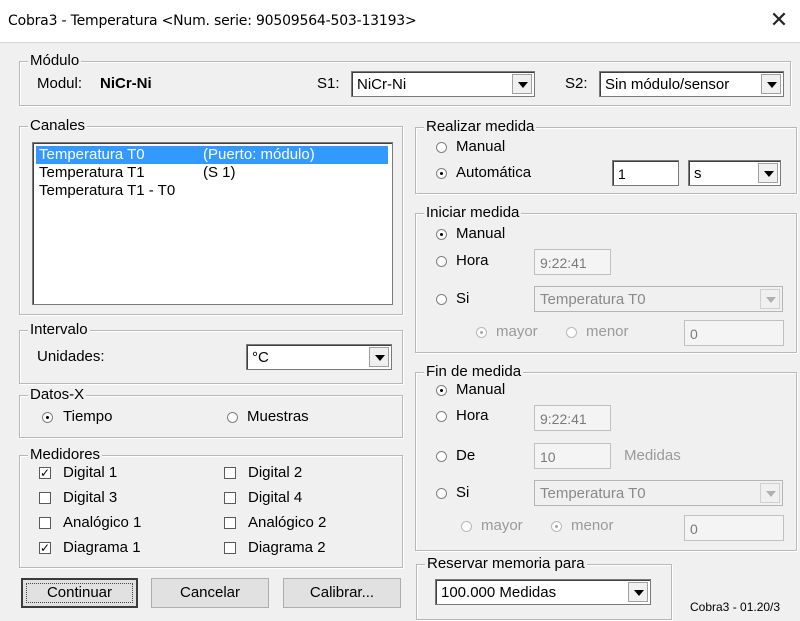  Describe the element at coordinates (90, 497) in the screenshot. I see `digital-3-label: Digital 3` at that location.